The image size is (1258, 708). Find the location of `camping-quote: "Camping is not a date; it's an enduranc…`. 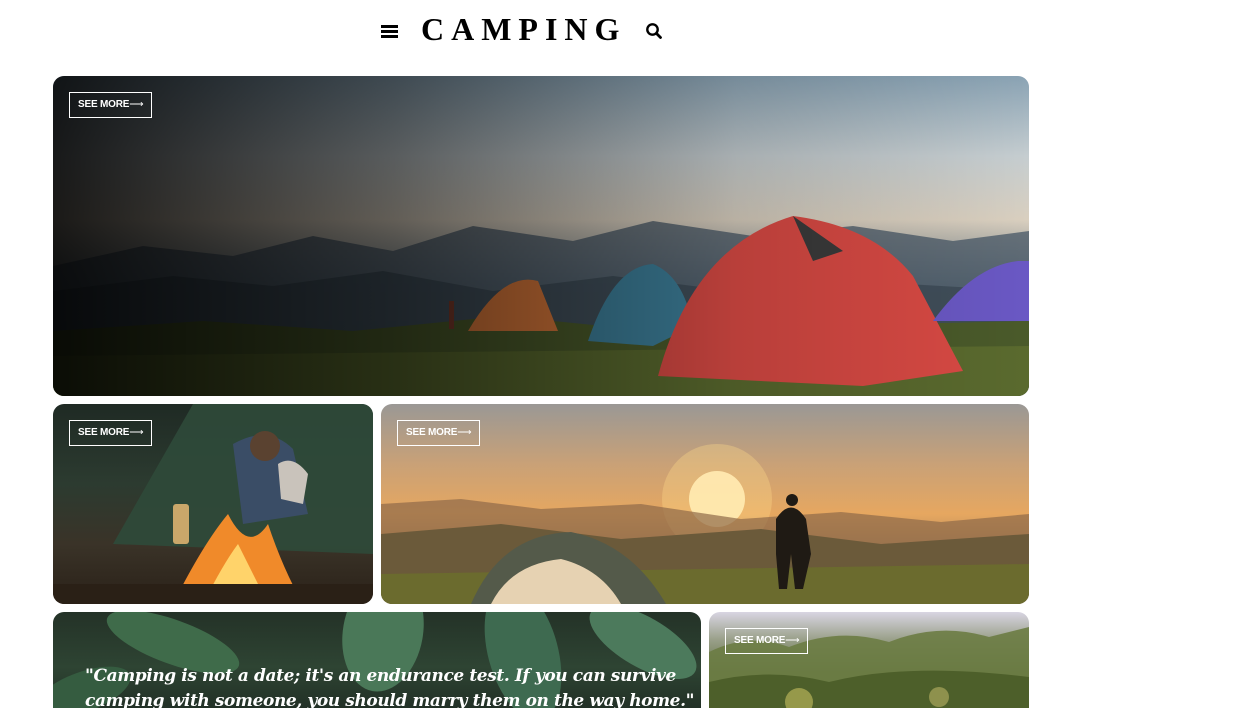

camping-quote: "Camping is not a date; it's an enduranc… is located at coordinates (390, 687).